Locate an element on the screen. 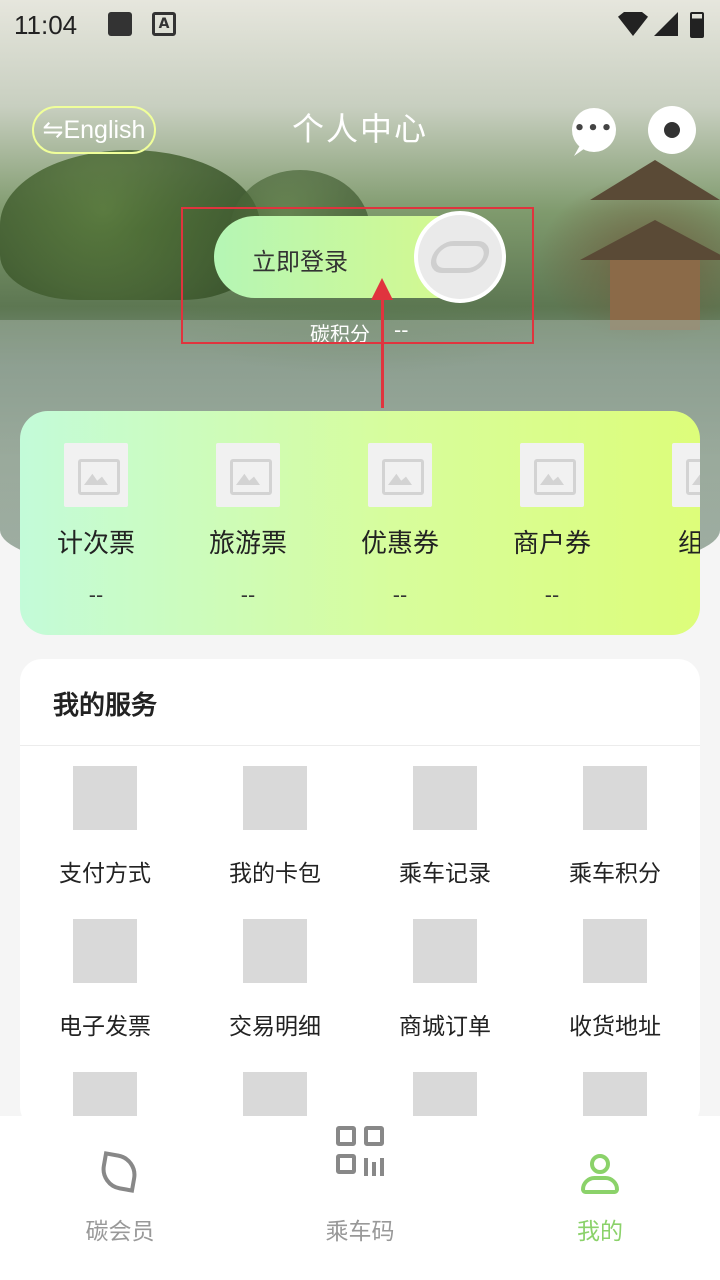  nav-label: 乘车码 is located at coordinates (360, 1232).